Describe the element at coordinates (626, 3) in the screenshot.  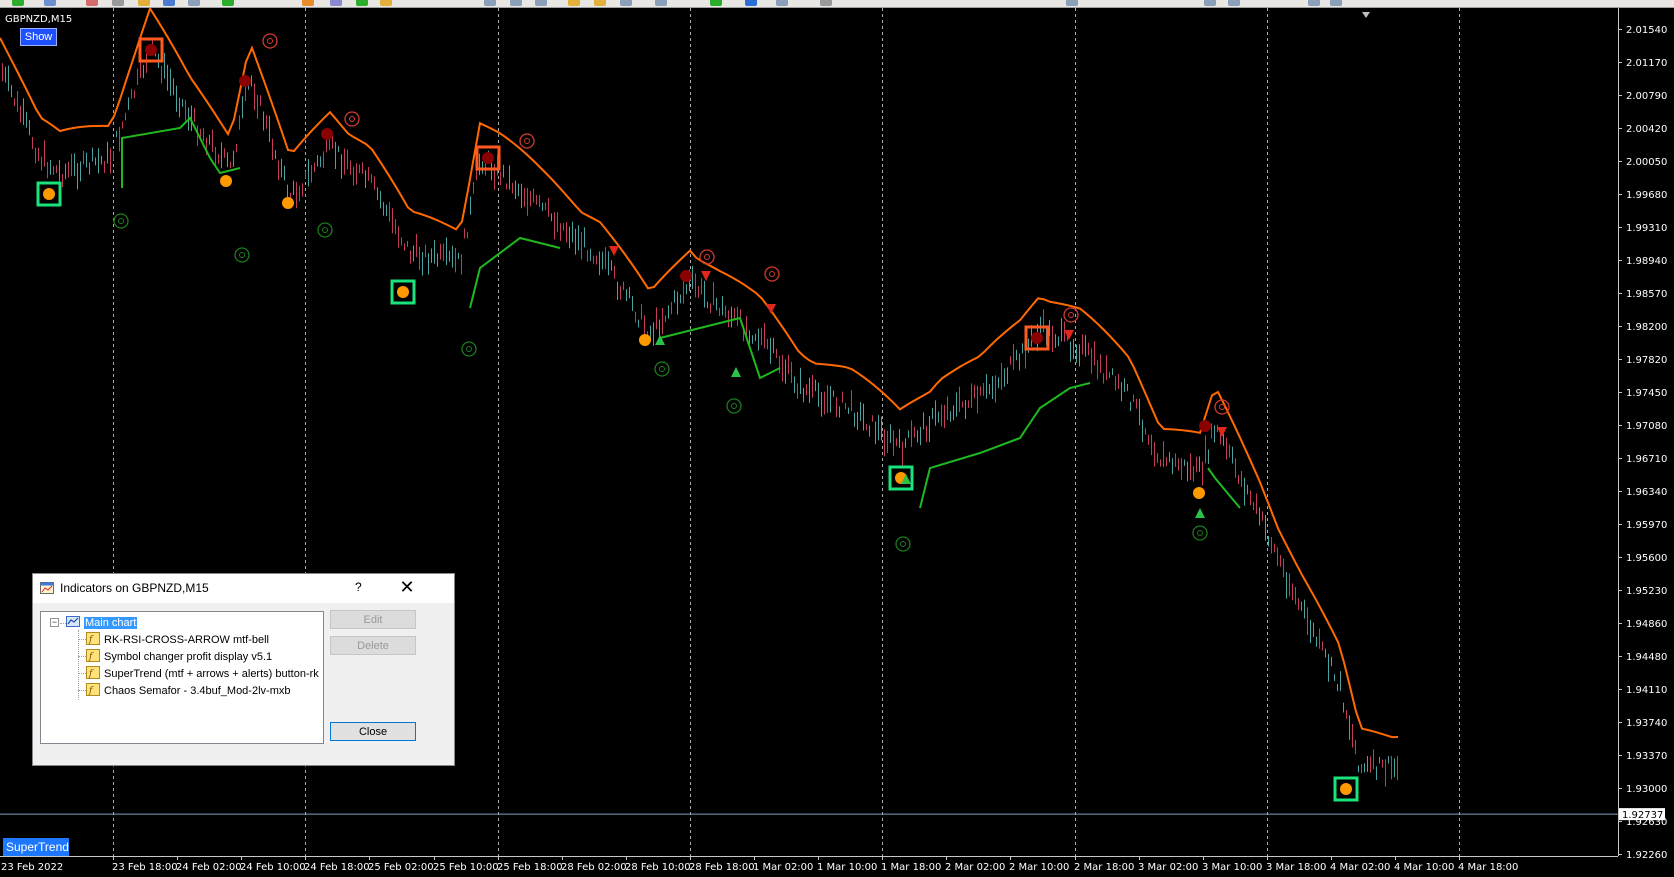
I see `grid-icon` at that location.